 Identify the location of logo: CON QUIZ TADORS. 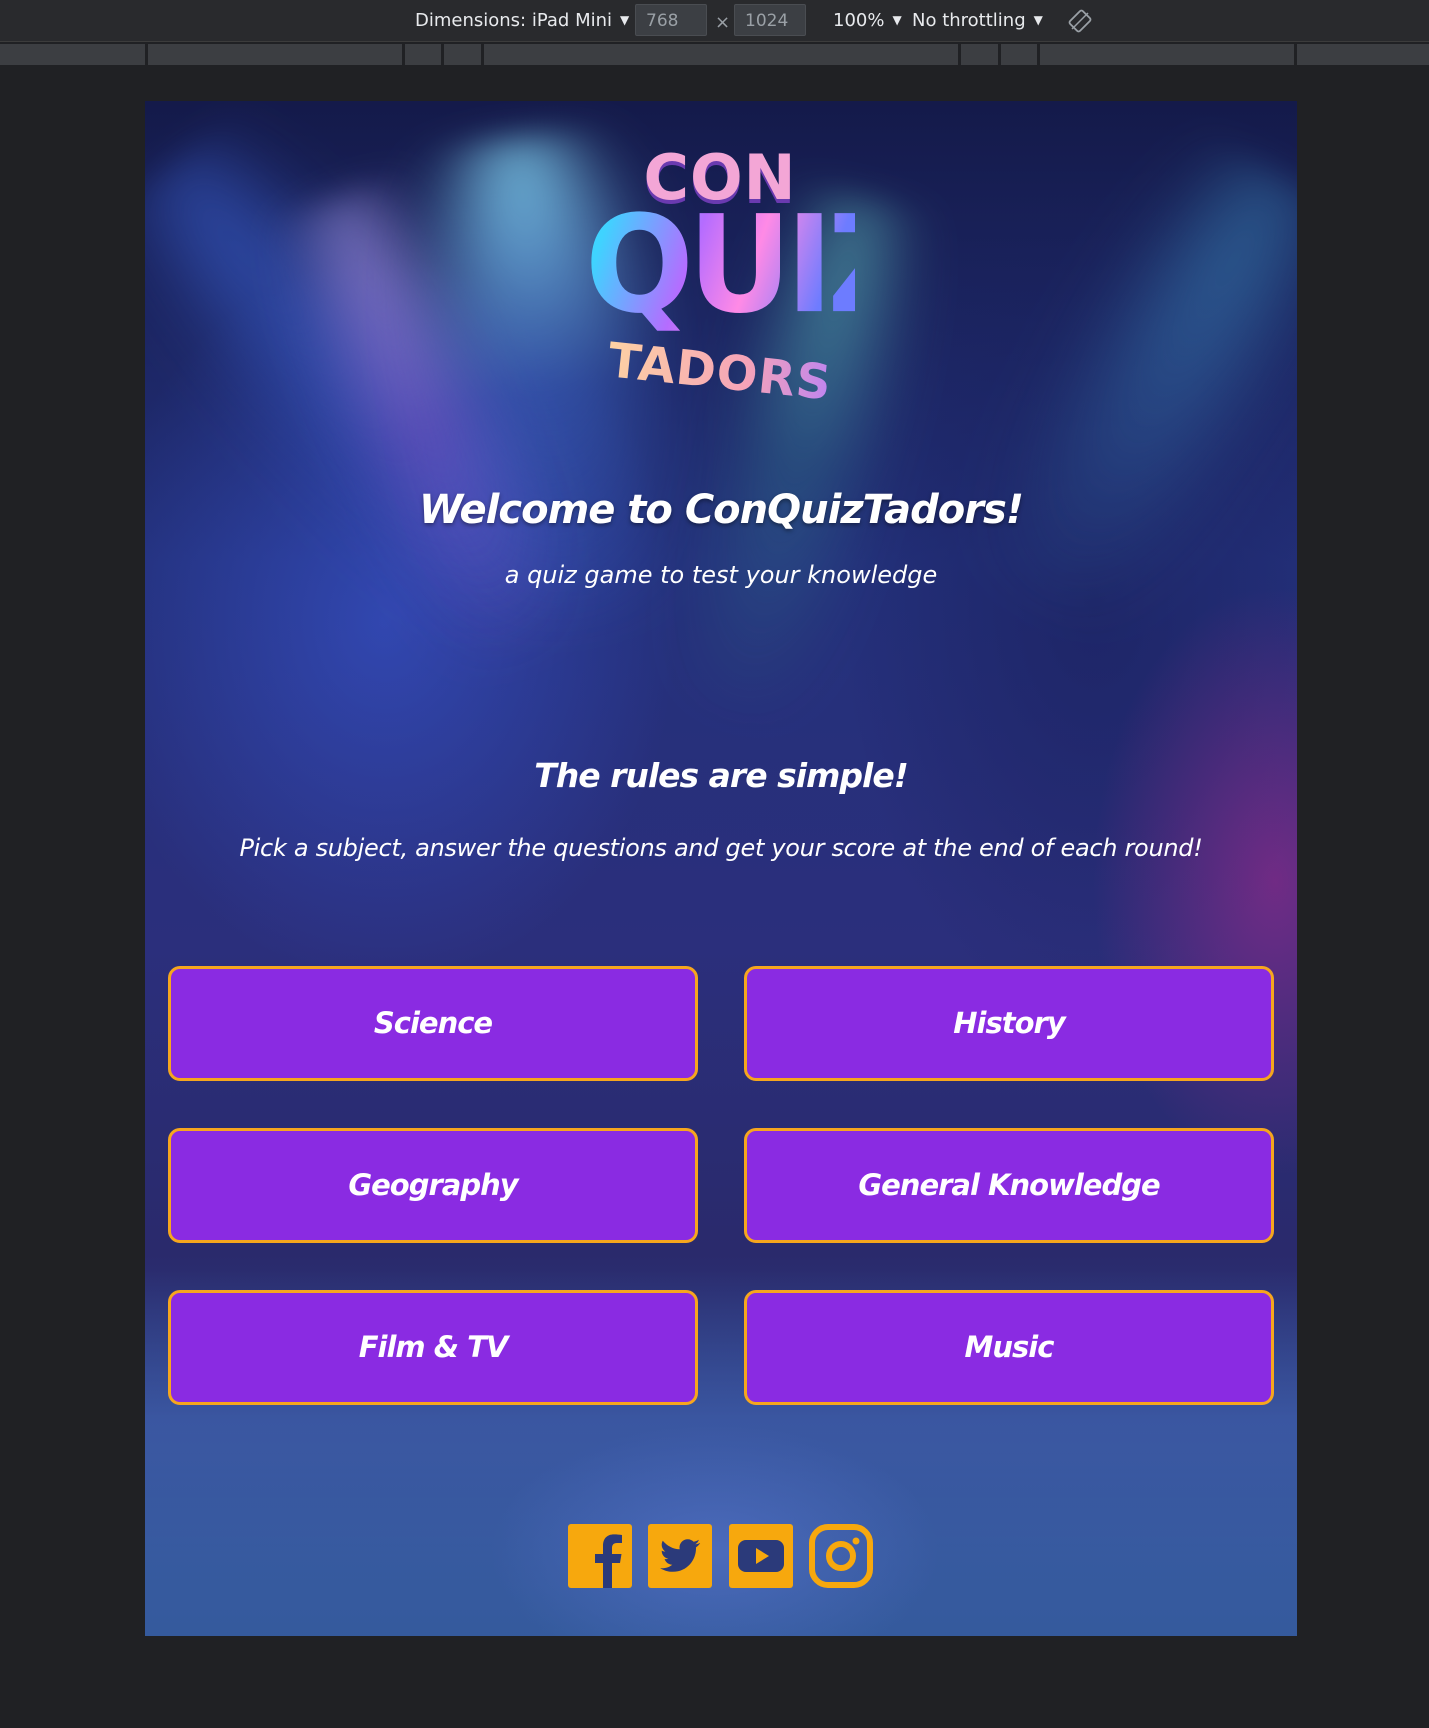
(752, 276).